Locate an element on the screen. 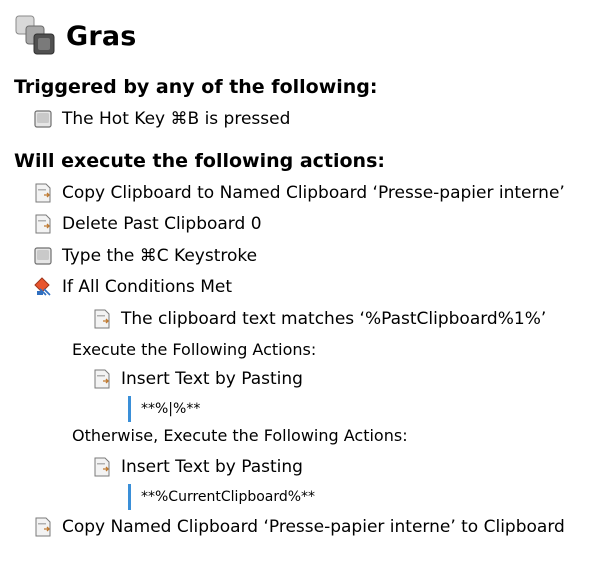  else-insert-text: Insert Text by Pasting is located at coordinates (198, 467).